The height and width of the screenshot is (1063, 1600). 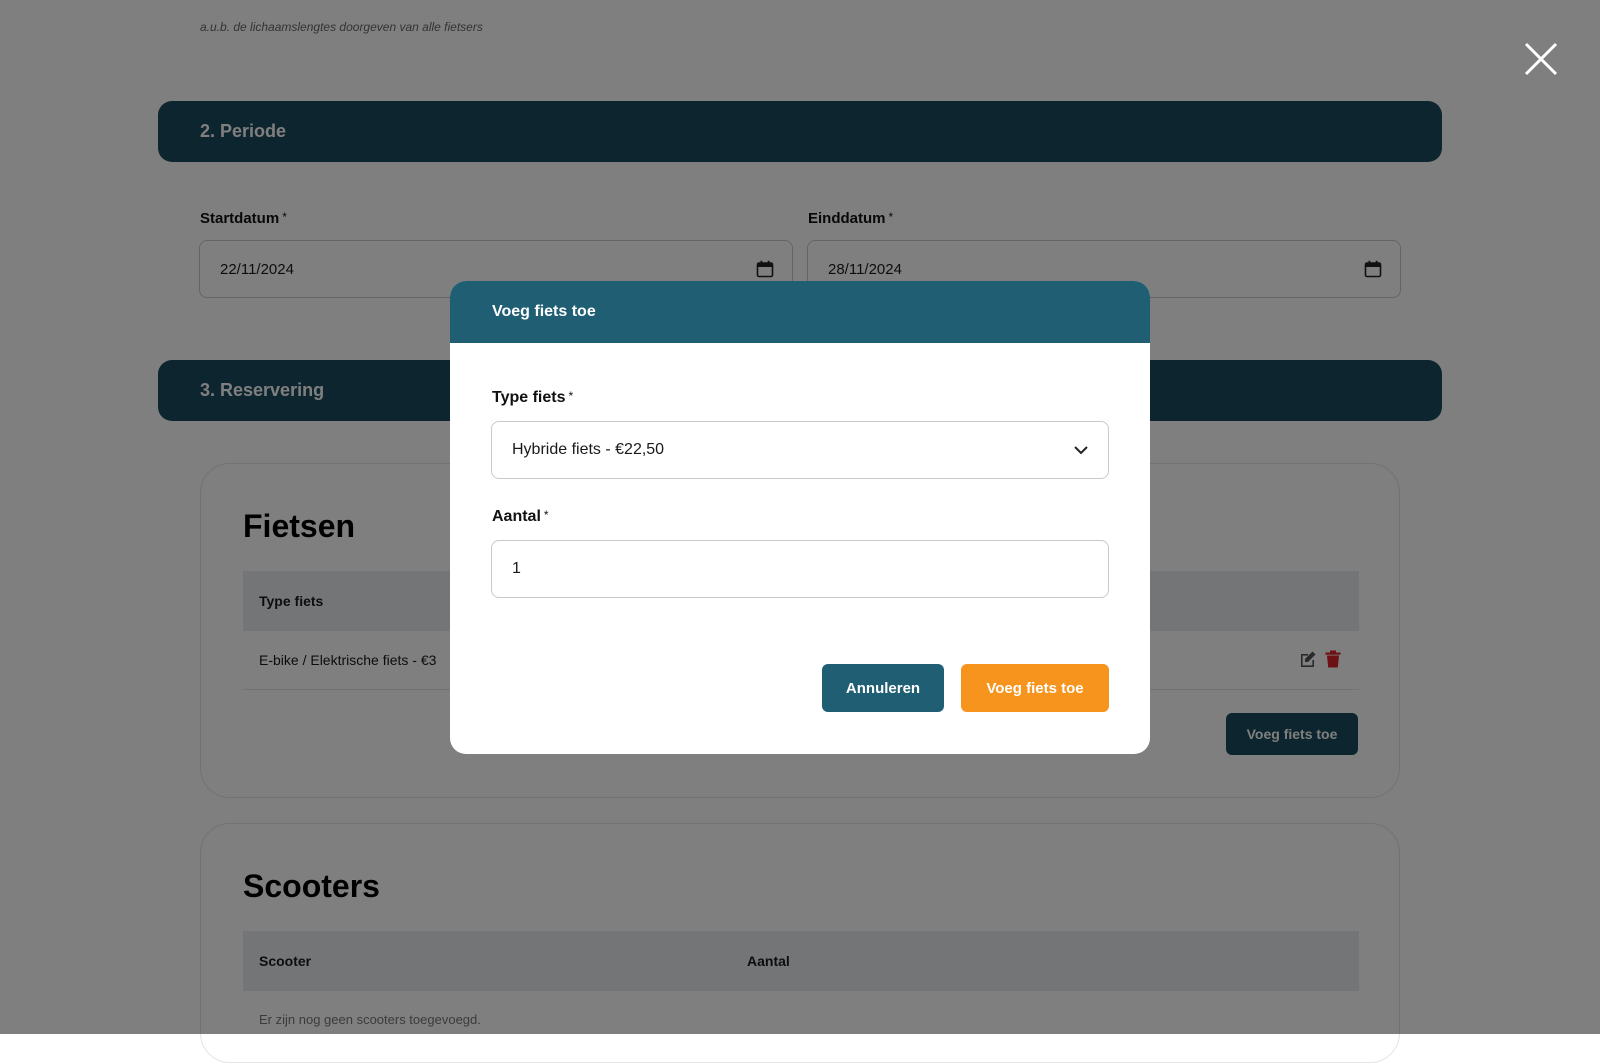 What do you see at coordinates (800, 569) in the screenshot?
I see `aantal-input: 1` at bounding box center [800, 569].